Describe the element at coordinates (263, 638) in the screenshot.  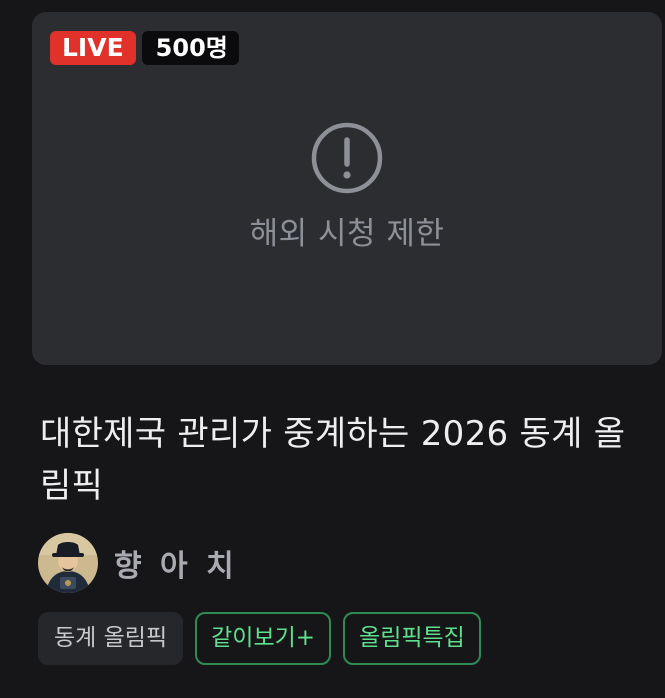
I see `tag-watch-together: 같이보기+` at that location.